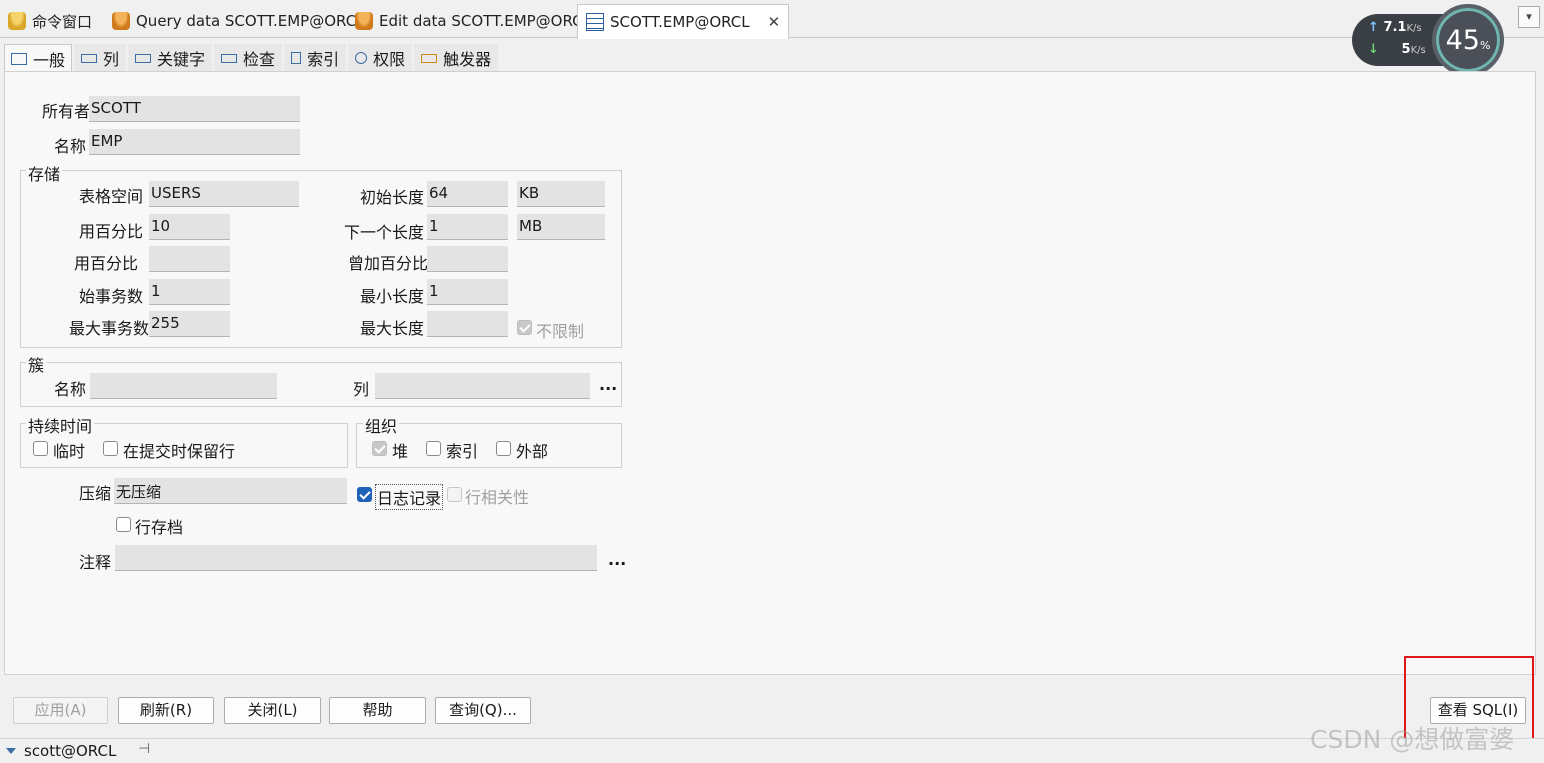  What do you see at coordinates (70, 389) in the screenshot?
I see `cluster-name-label: 名称` at bounding box center [70, 389].